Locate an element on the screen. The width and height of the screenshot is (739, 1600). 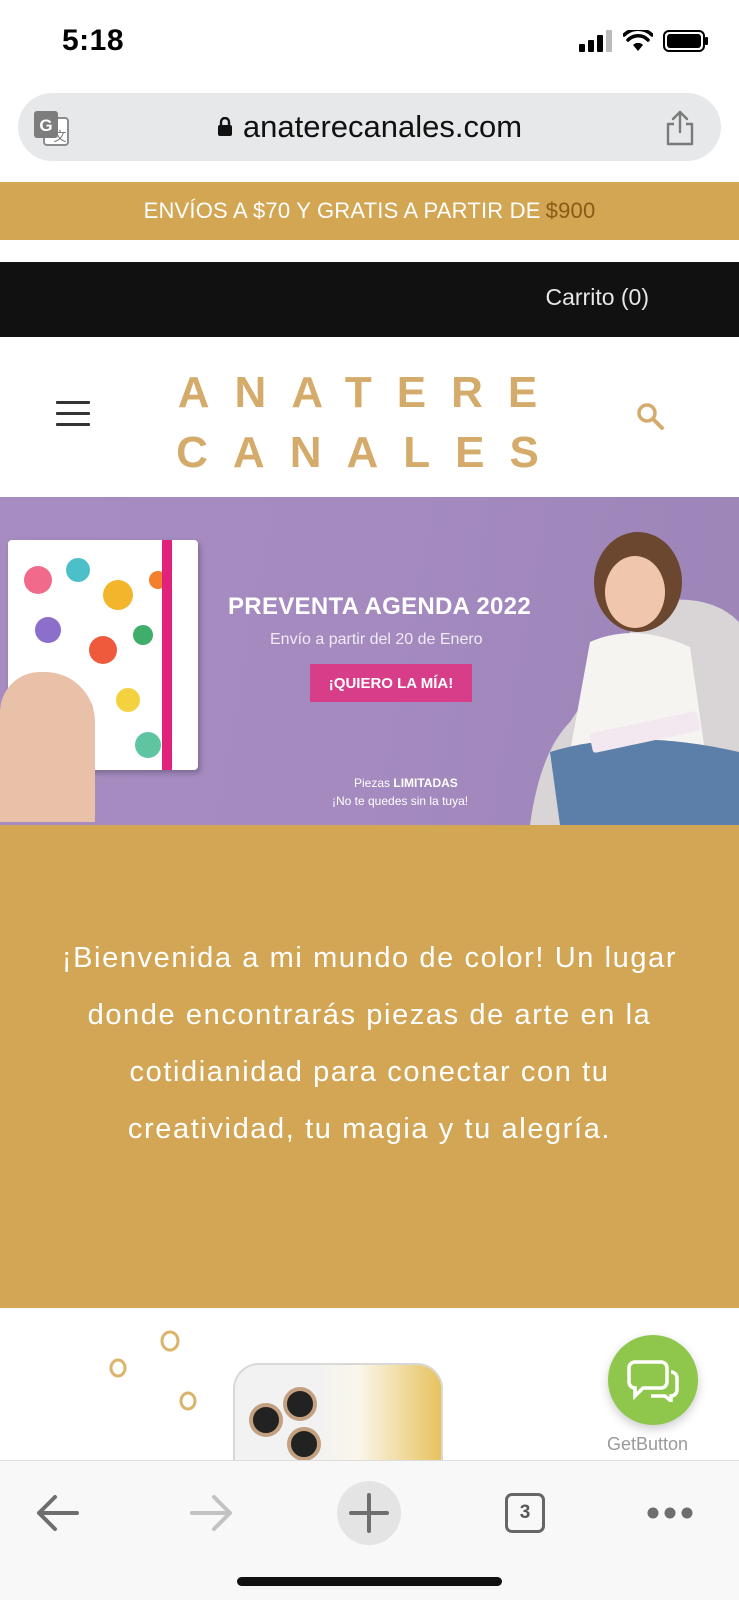
tabs-icon: 3 is located at coordinates (525, 1513).